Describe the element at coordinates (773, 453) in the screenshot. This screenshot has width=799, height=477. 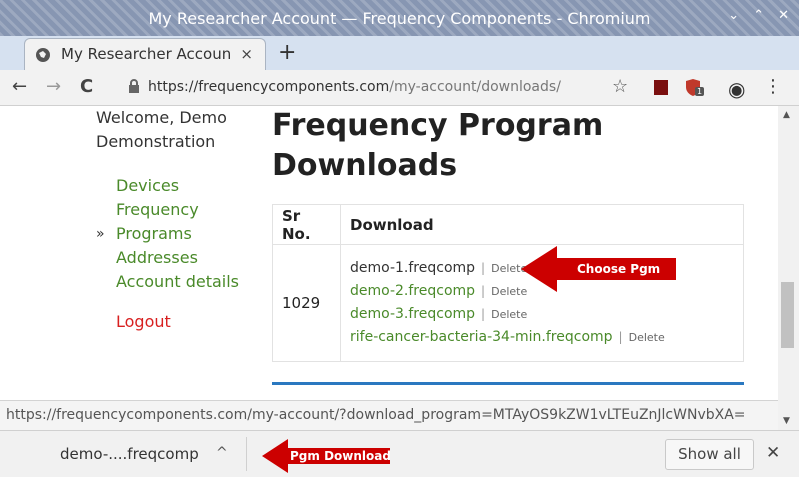
I see `close-download-bar-icon: ✕` at that location.